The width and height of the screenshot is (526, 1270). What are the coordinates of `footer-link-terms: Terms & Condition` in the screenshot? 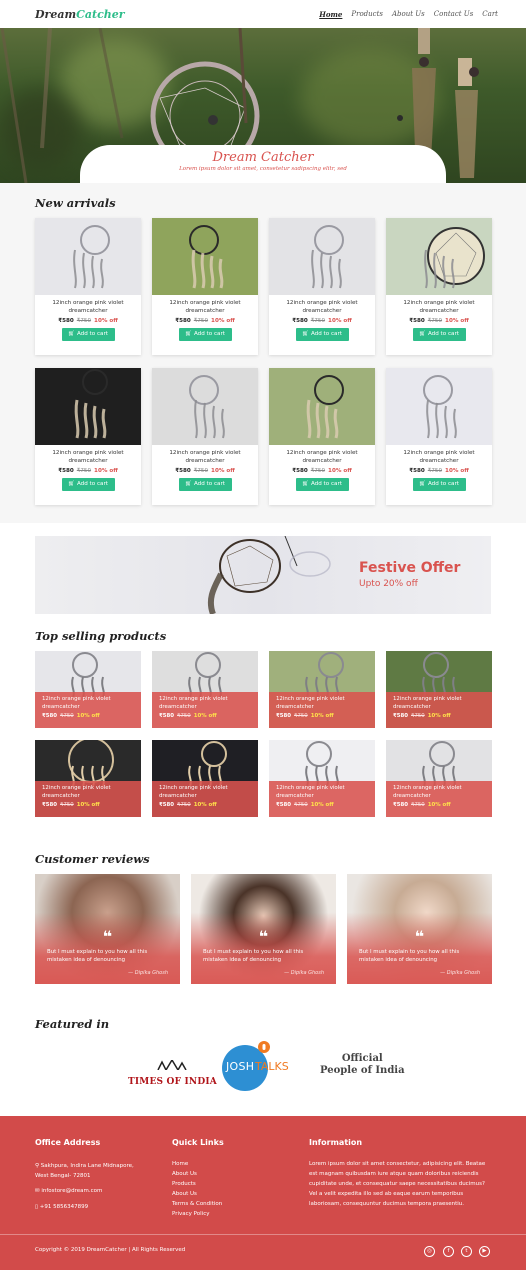 It's located at (197, 1204).